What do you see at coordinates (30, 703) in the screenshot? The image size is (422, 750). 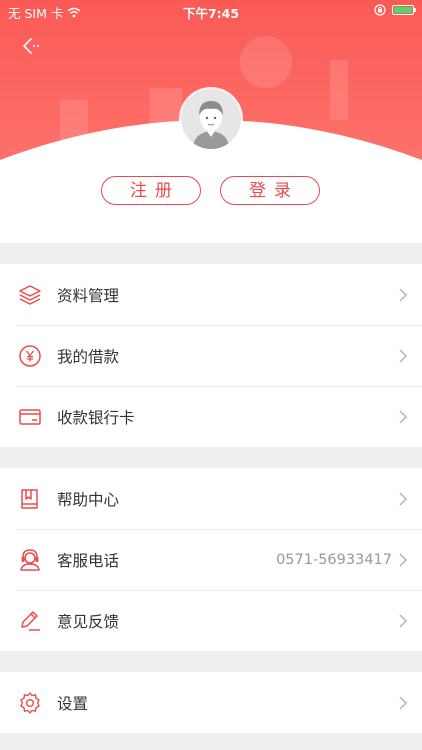 I see `gear-icon` at bounding box center [30, 703].